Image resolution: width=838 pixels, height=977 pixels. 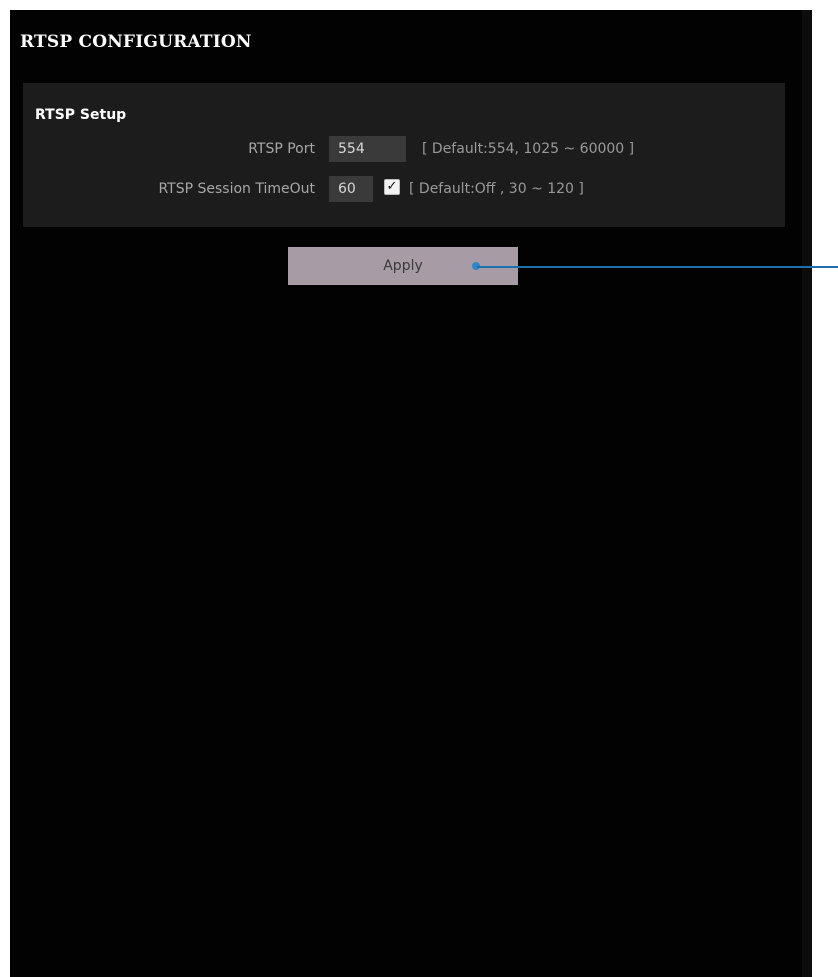 I want to click on checkmark-icon: ✓, so click(x=392, y=186).